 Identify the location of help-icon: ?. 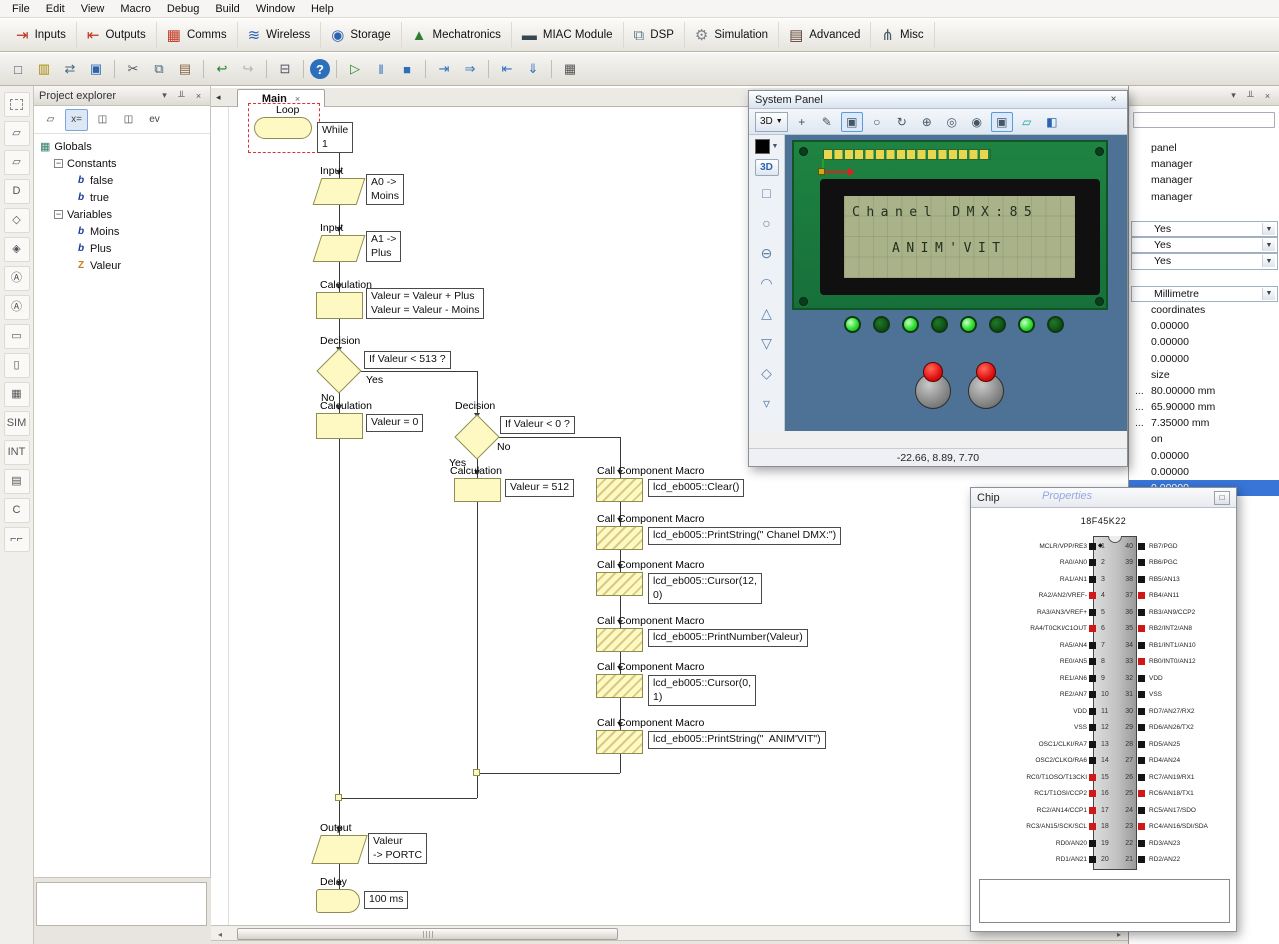
(320, 69).